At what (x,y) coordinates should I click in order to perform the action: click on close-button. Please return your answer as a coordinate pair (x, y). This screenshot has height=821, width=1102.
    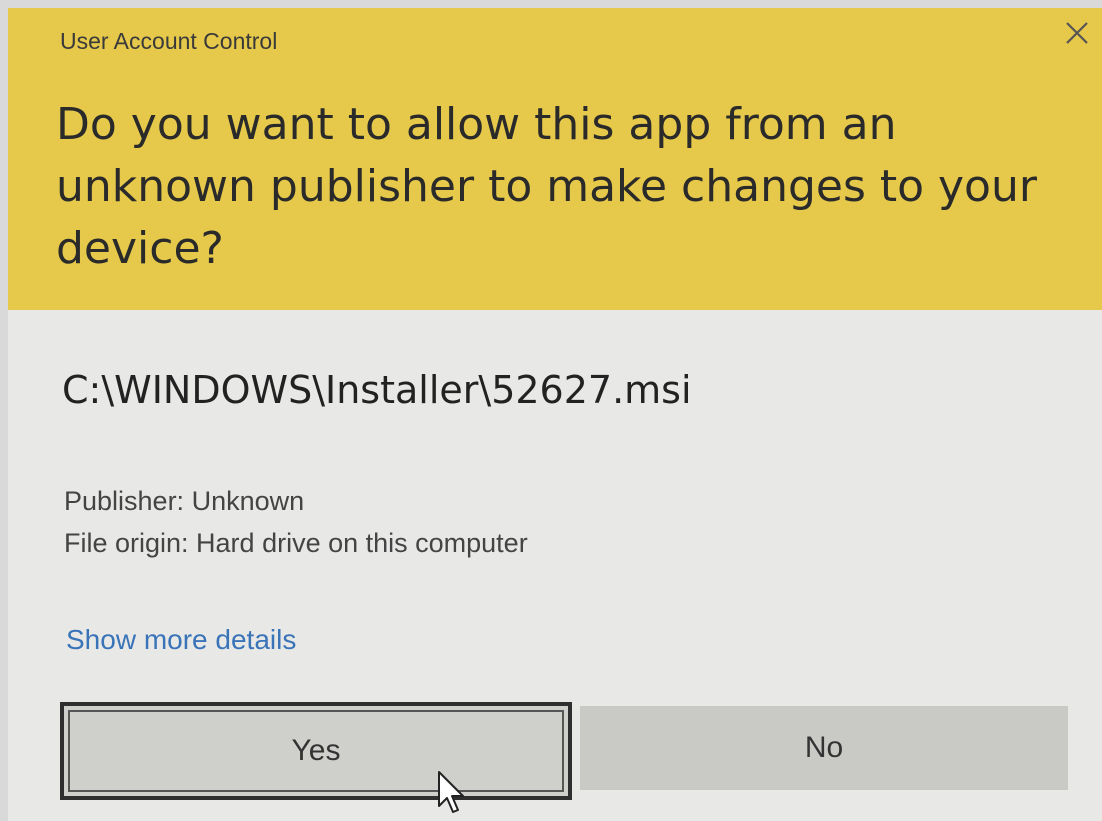
    Looking at the image, I should click on (1077, 33).